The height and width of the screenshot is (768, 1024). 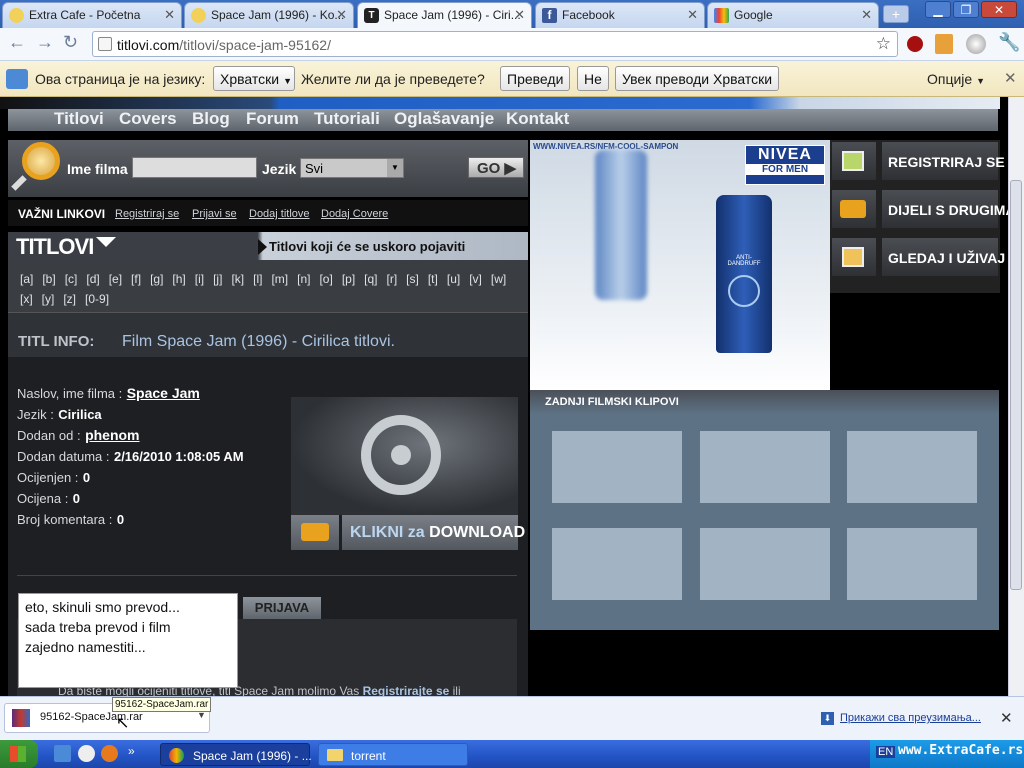 I want to click on extension-record-icon, so click(x=915, y=44).